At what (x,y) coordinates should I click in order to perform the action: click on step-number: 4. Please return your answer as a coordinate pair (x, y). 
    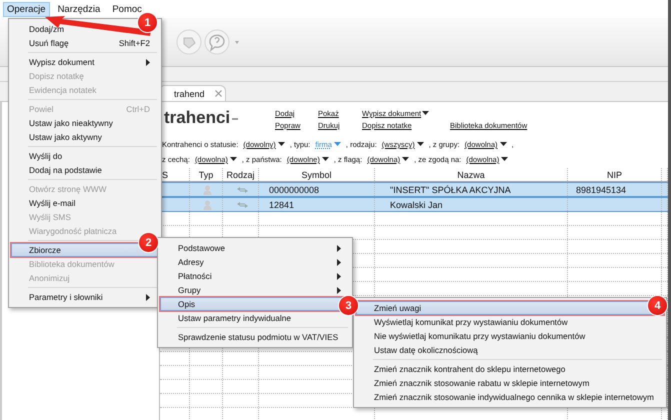
    Looking at the image, I should click on (657, 305).